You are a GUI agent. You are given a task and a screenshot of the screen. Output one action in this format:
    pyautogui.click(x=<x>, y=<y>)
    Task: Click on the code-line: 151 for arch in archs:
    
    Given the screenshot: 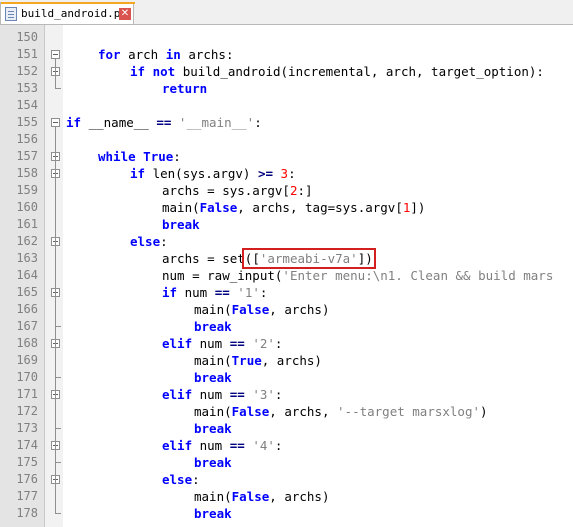 What is the action you would take?
    pyautogui.click(x=286, y=54)
    